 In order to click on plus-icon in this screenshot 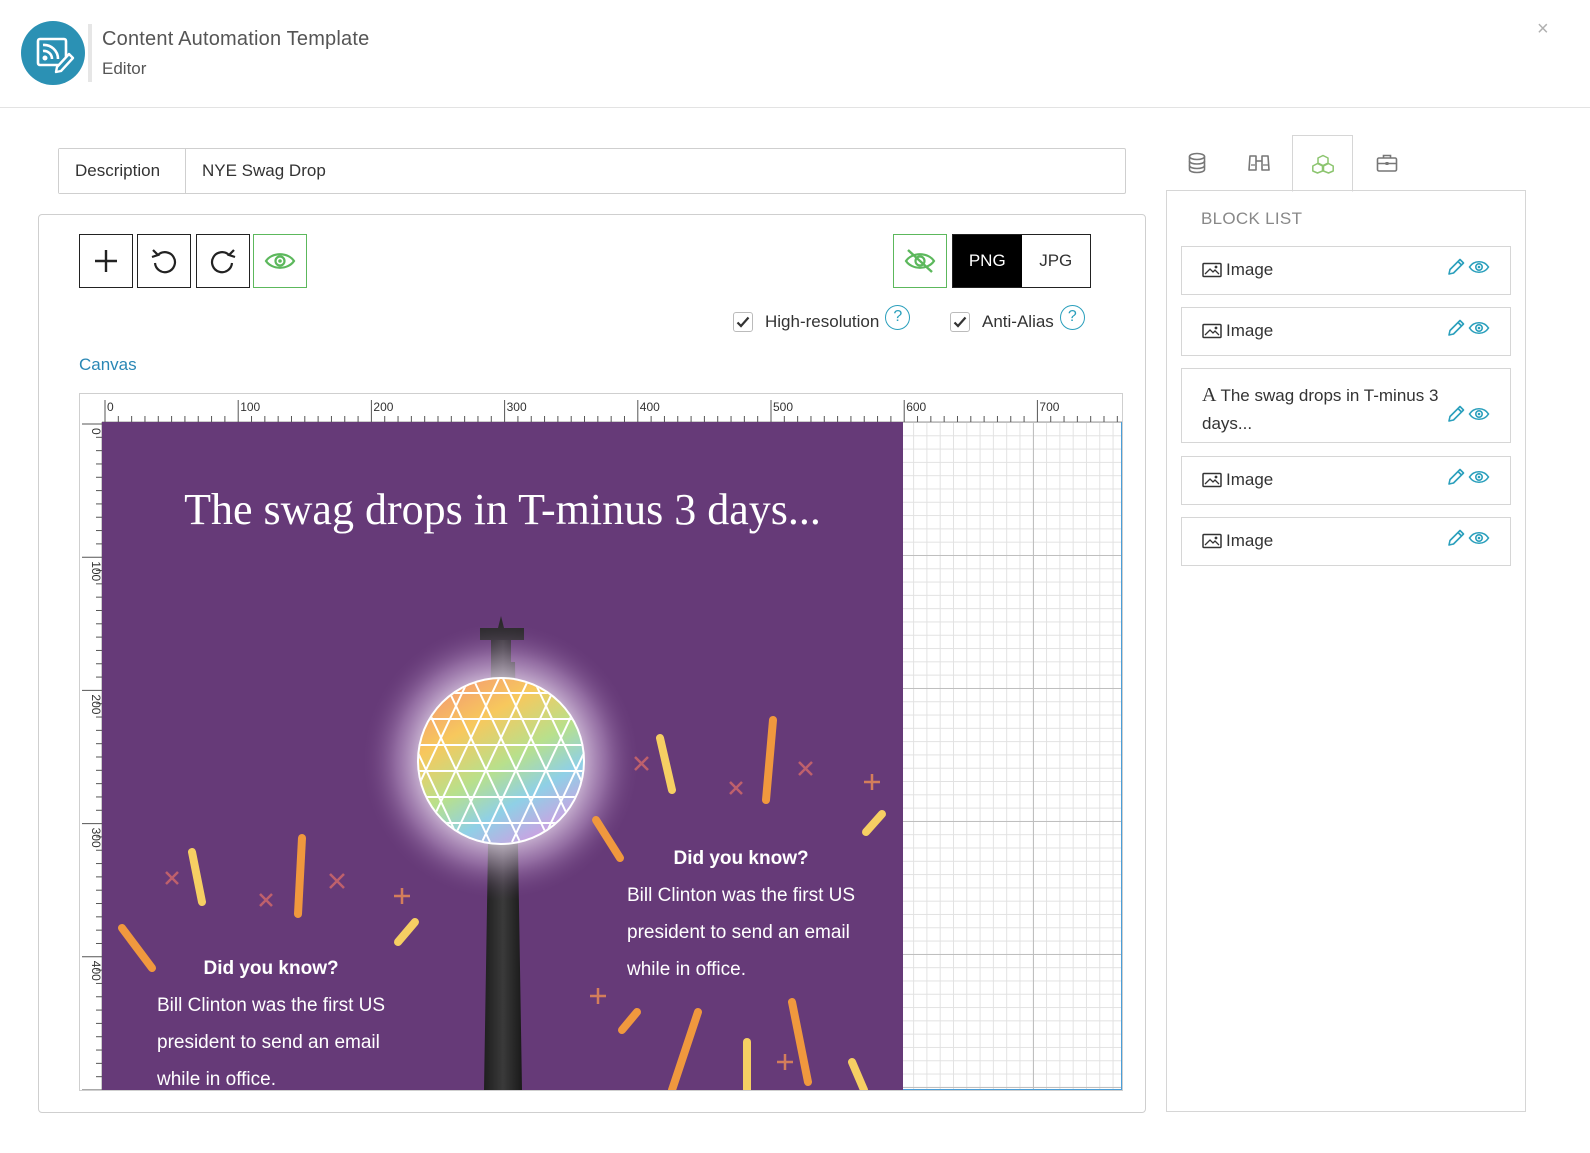, I will do `click(106, 261)`.